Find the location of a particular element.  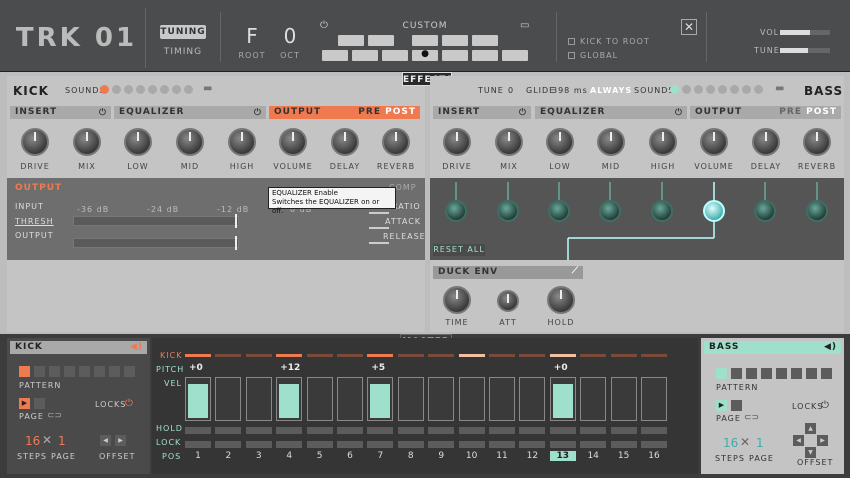

page-slot is located at coordinates (736, 405).